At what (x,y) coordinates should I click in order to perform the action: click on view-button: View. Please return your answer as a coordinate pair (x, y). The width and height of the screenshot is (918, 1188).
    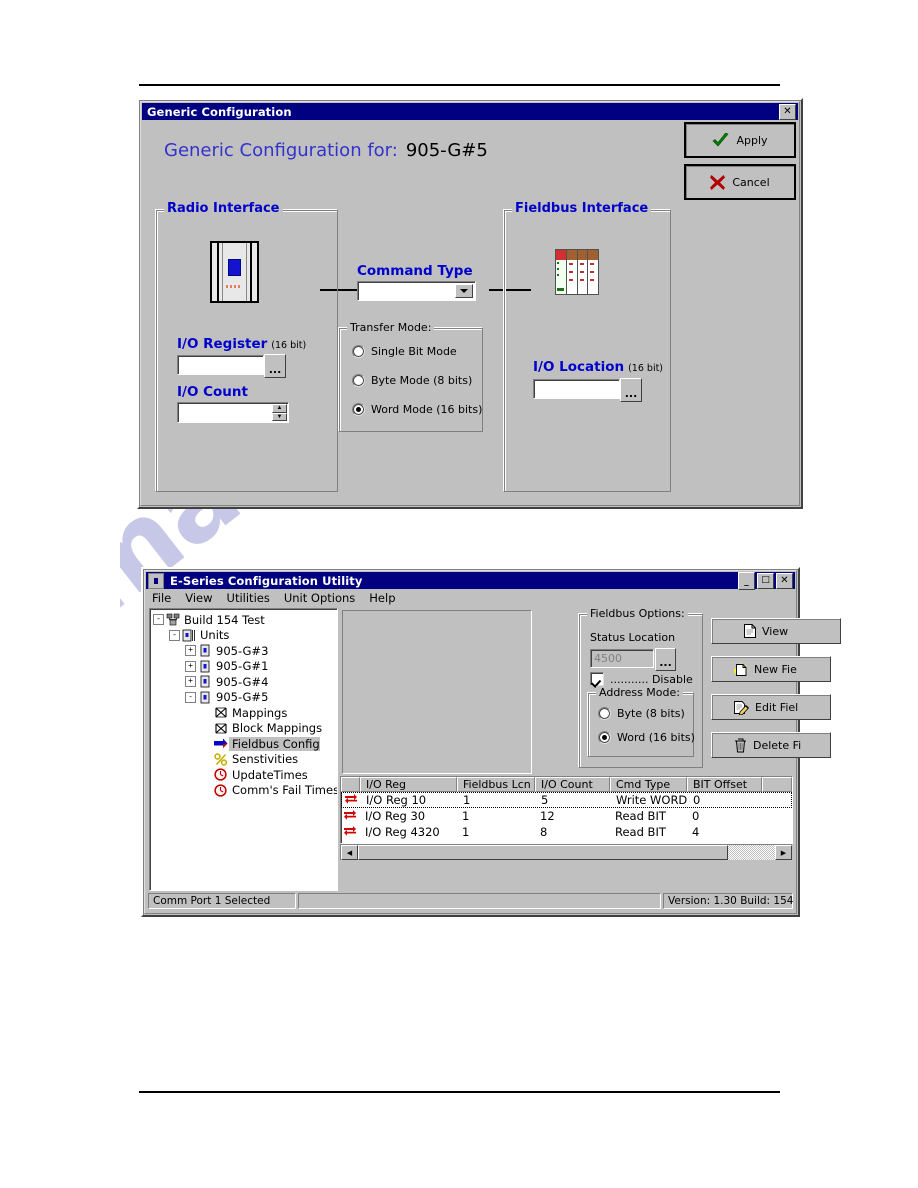
    Looking at the image, I should click on (776, 631).